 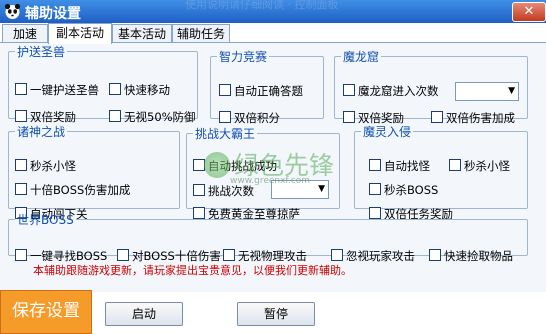 I want to click on checkbox-invasion-kill-mobs: 秒杀小怪, so click(x=479, y=166).